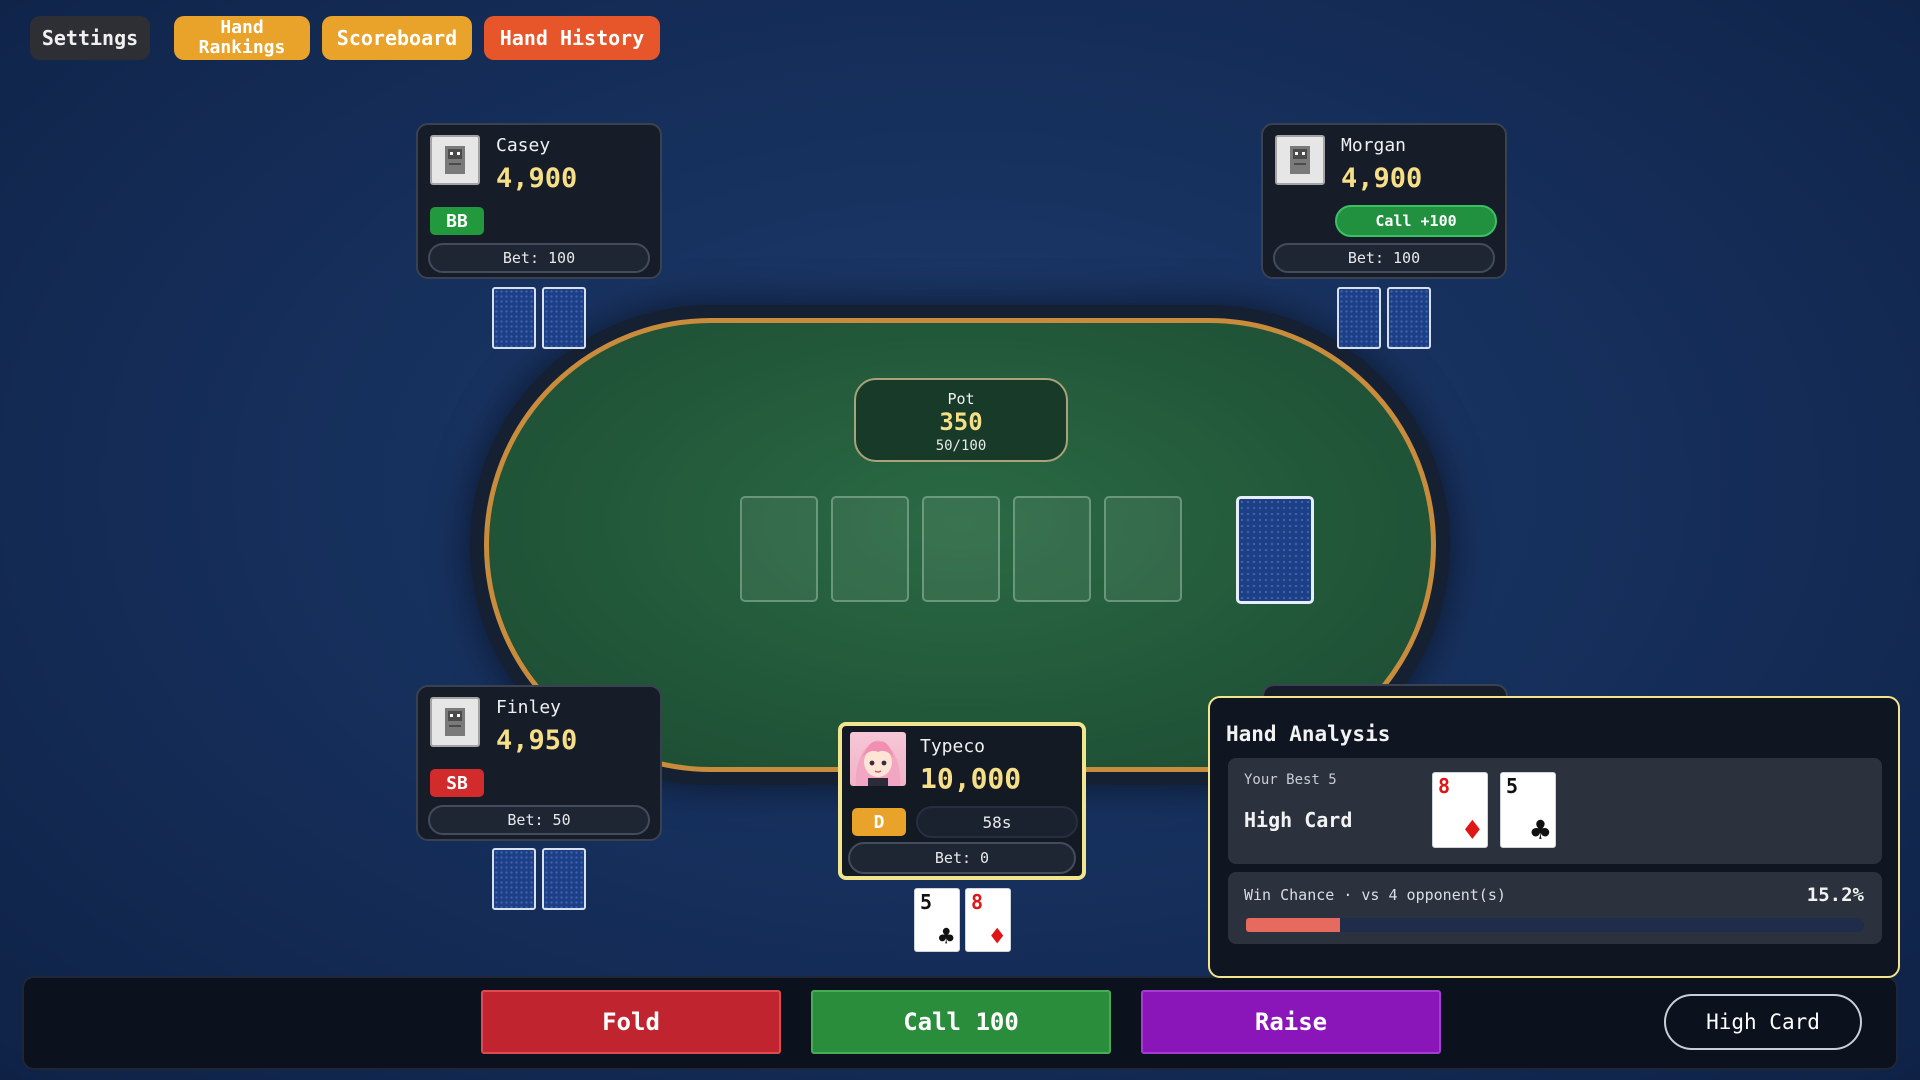 The image size is (1920, 1080). I want to click on player-panel-finley: Finley 4,950 SB Bet: 50, so click(539, 763).